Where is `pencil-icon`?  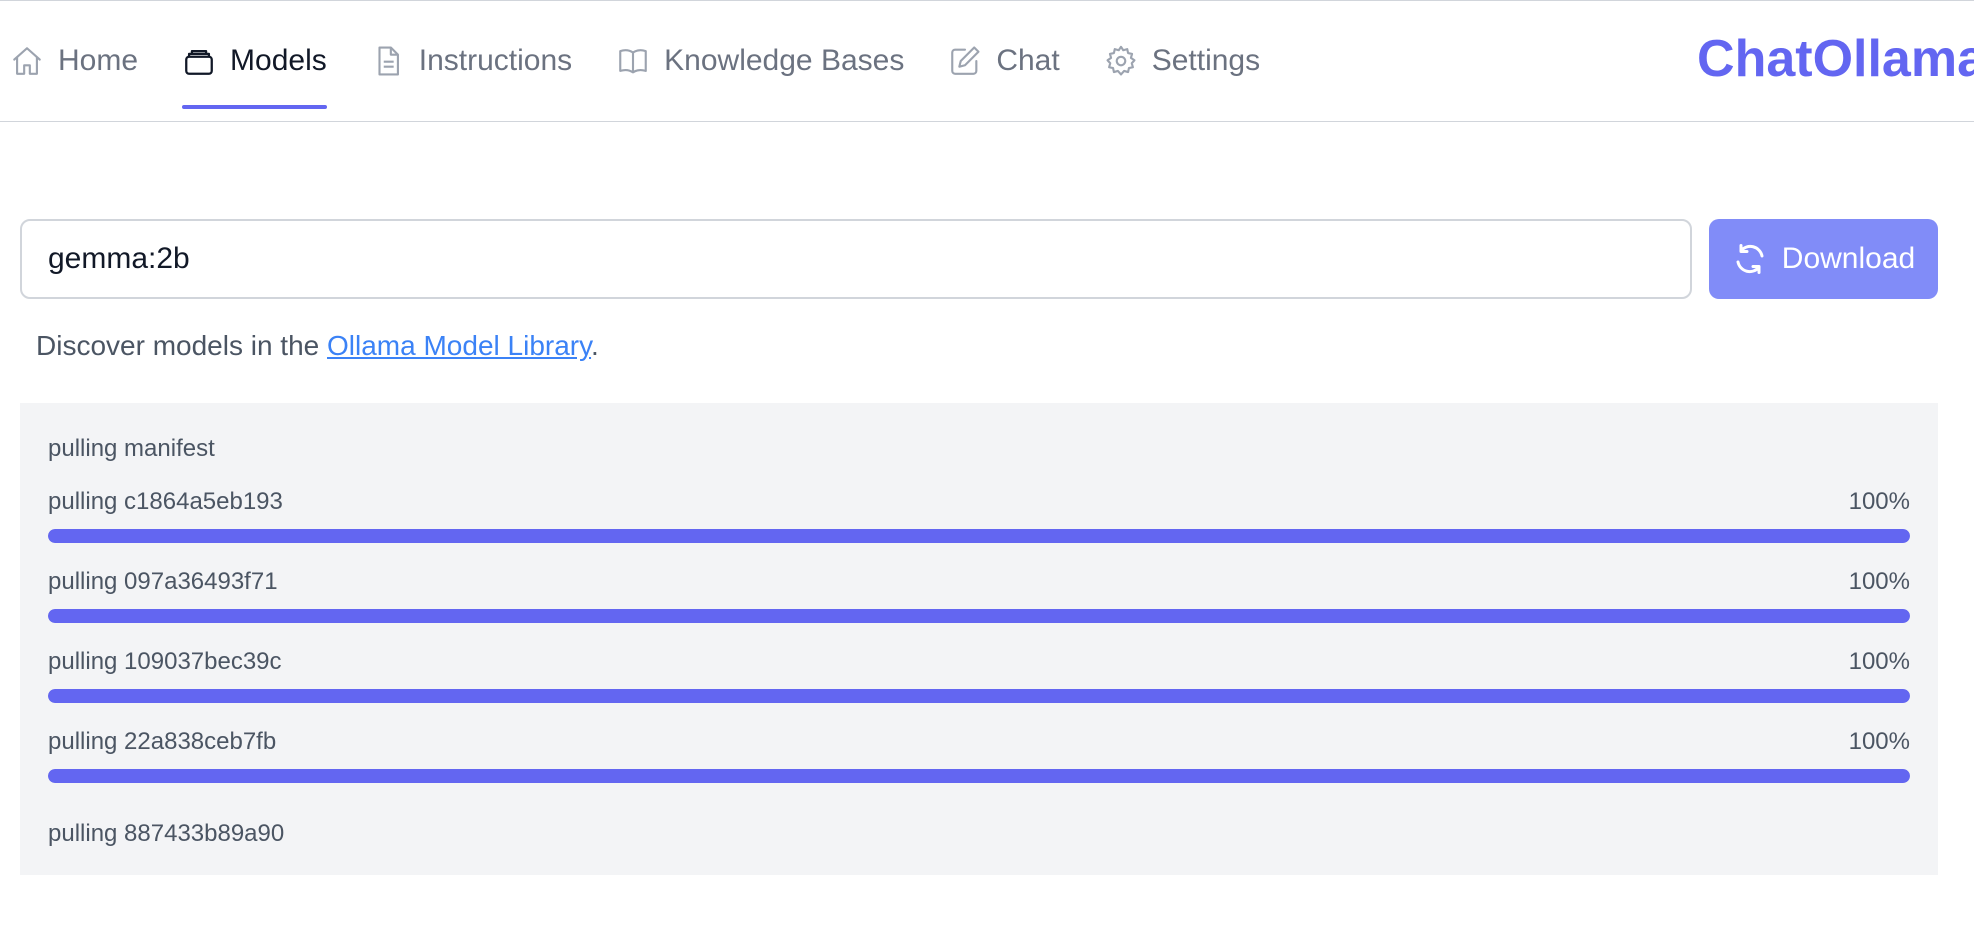 pencil-icon is located at coordinates (965, 61).